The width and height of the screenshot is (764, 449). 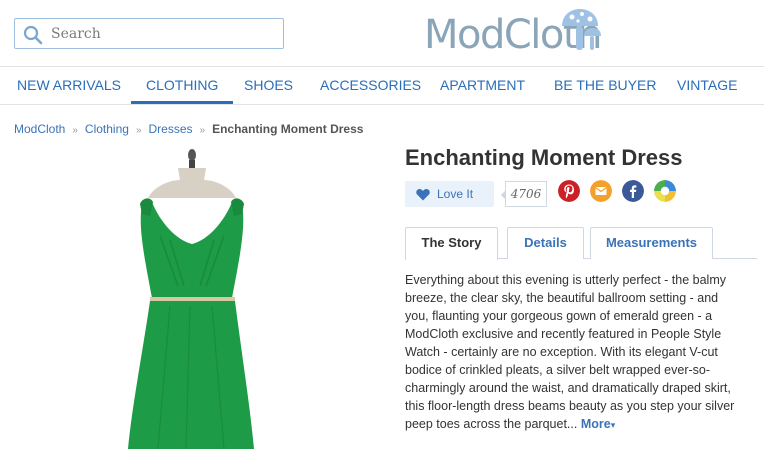 I want to click on breadcrumb-clothing: Clothing, so click(x=107, y=129).